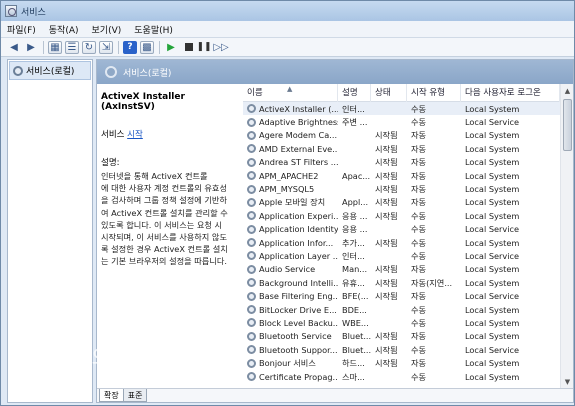  What do you see at coordinates (131, 359) in the screenshot?
I see `watermark: 마술의 티스토리` at bounding box center [131, 359].